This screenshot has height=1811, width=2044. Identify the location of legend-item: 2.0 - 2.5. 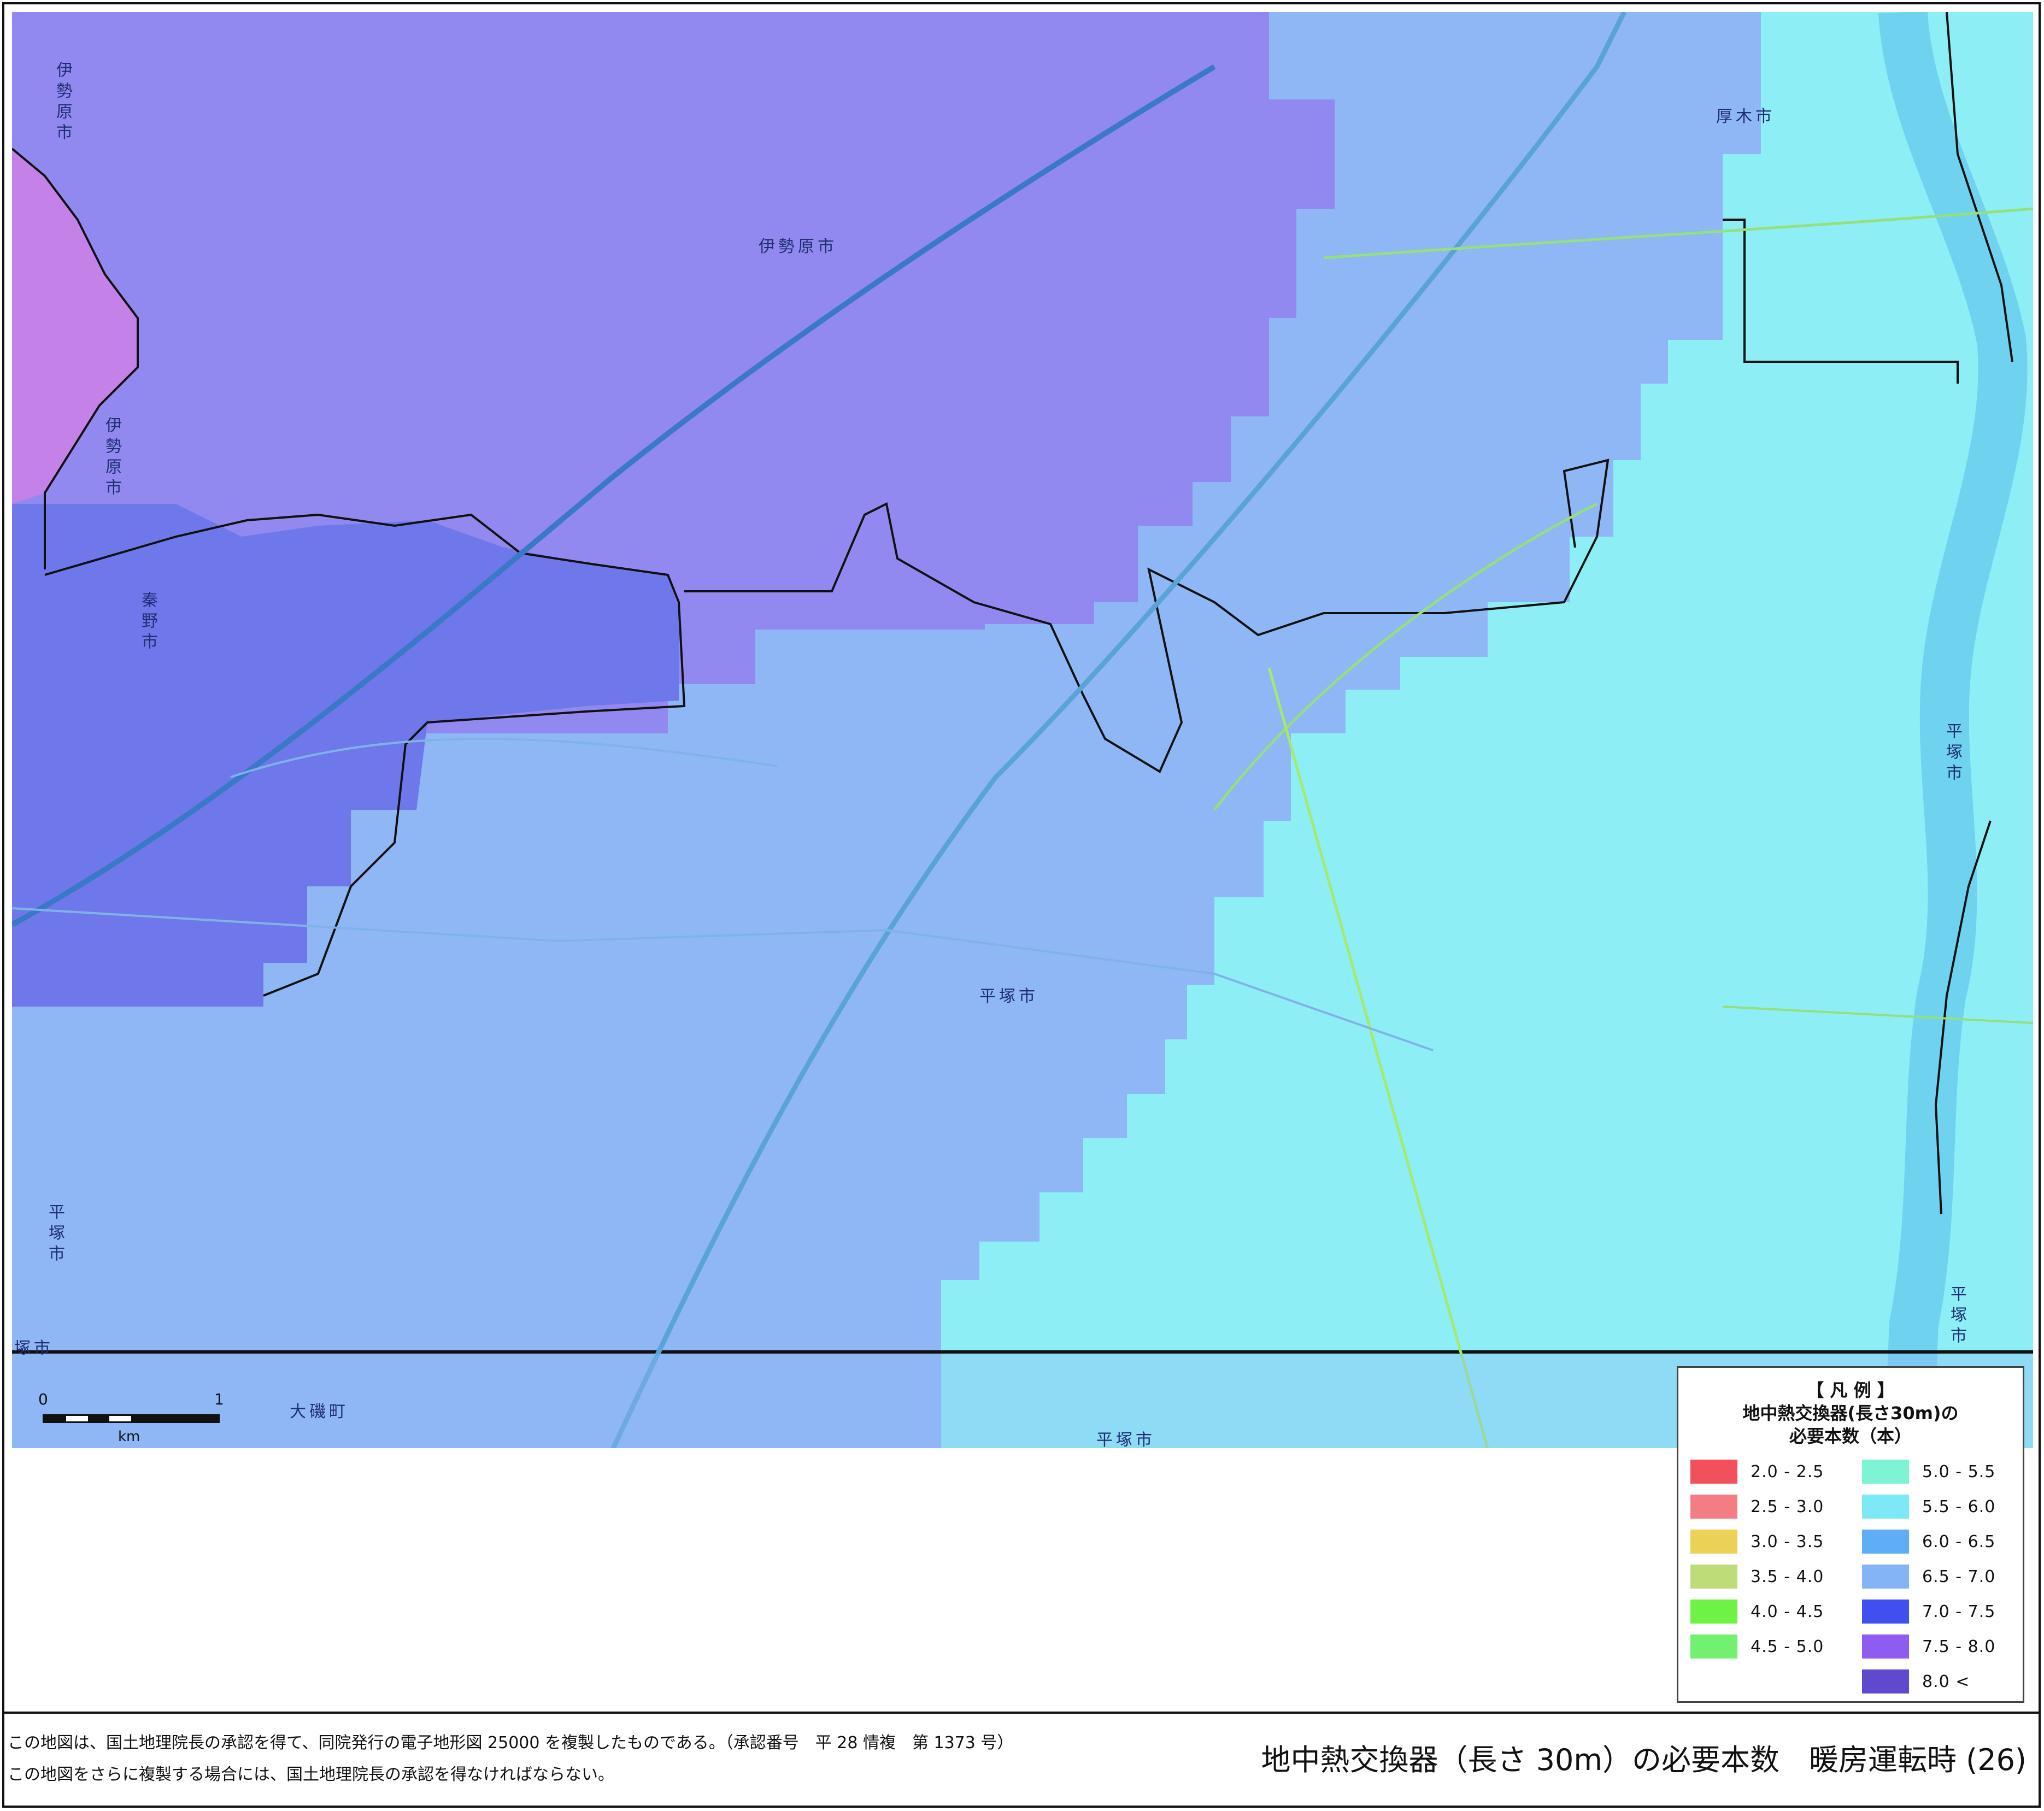
(1757, 1472).